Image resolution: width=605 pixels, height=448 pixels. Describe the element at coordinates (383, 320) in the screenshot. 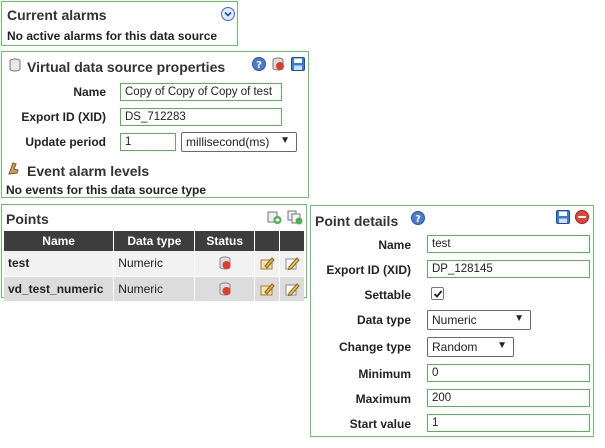

I see `data-type-label: Data type` at that location.